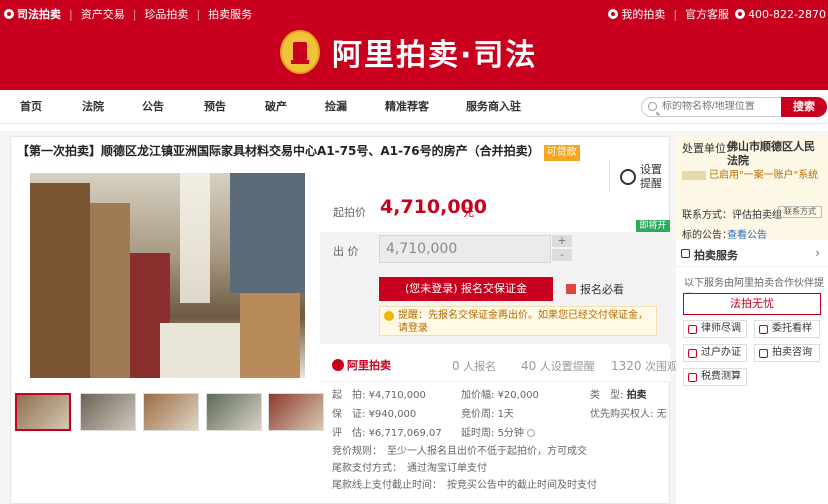 This screenshot has height=504, width=828. I want to click on offer-input: 4,710,000, so click(465, 249).